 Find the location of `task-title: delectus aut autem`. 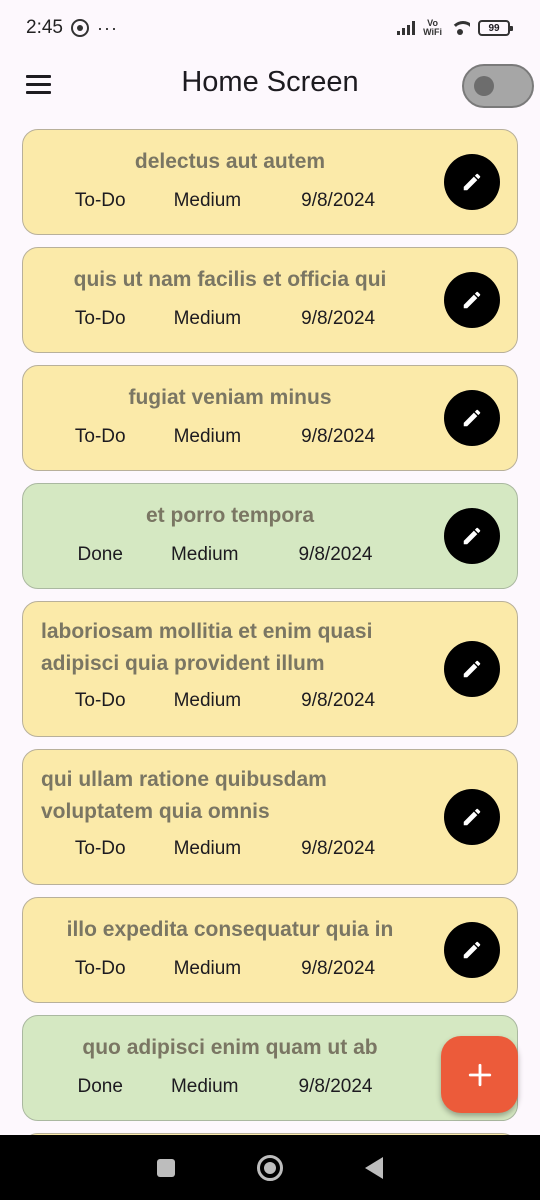

task-title: delectus aut autem is located at coordinates (230, 161).